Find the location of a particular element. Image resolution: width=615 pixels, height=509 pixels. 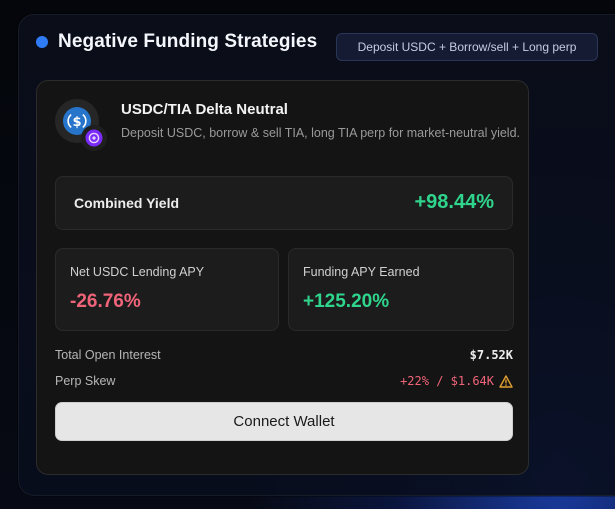

open-interest-label: Total Open Interest is located at coordinates (108, 355).